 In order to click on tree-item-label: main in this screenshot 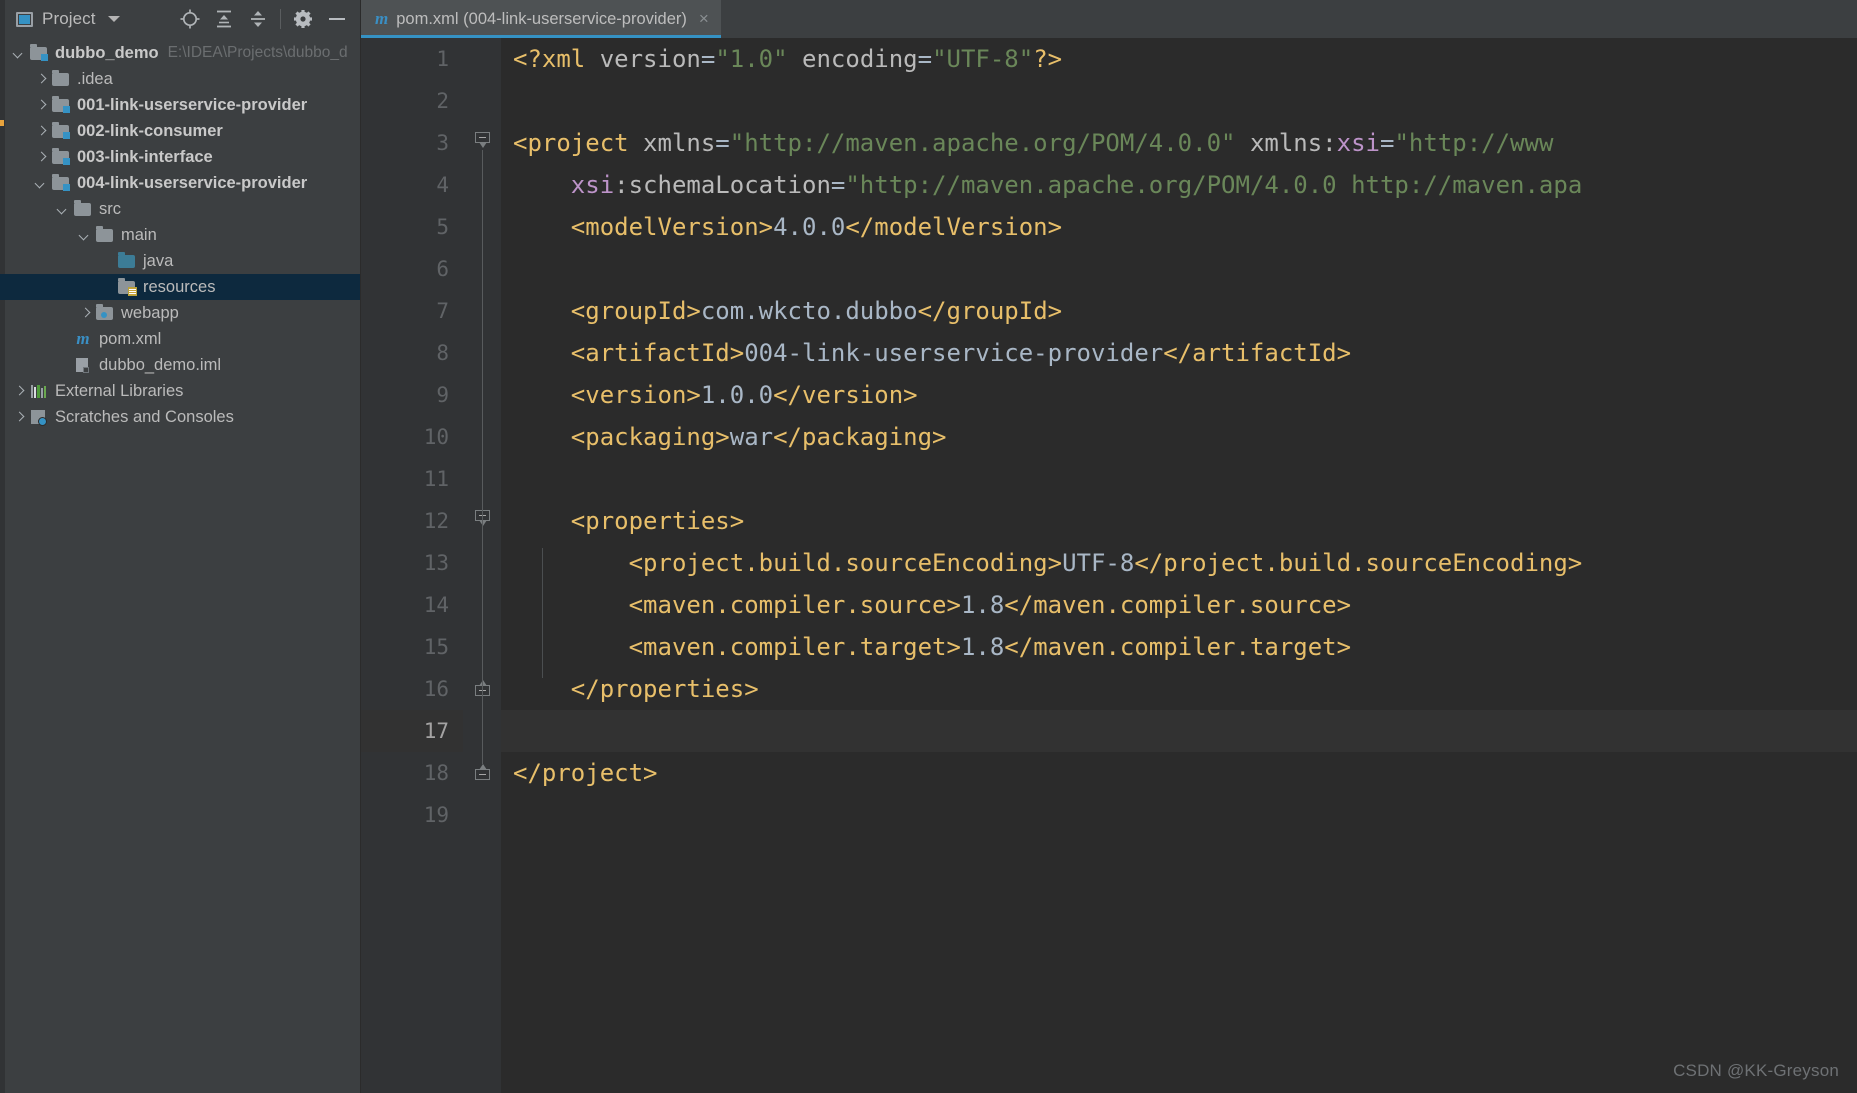, I will do `click(139, 234)`.